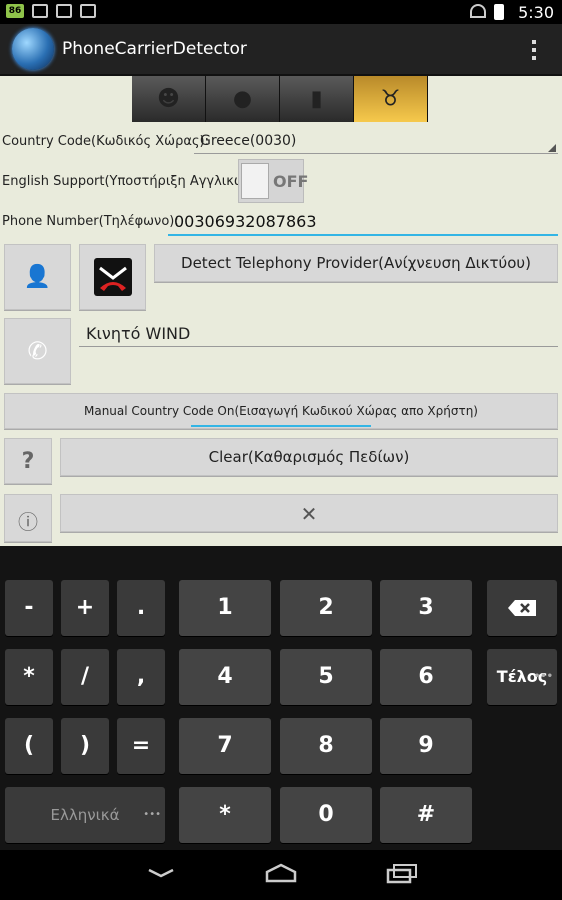 The image size is (562, 900). I want to click on contacts-button: 👤, so click(37, 277).